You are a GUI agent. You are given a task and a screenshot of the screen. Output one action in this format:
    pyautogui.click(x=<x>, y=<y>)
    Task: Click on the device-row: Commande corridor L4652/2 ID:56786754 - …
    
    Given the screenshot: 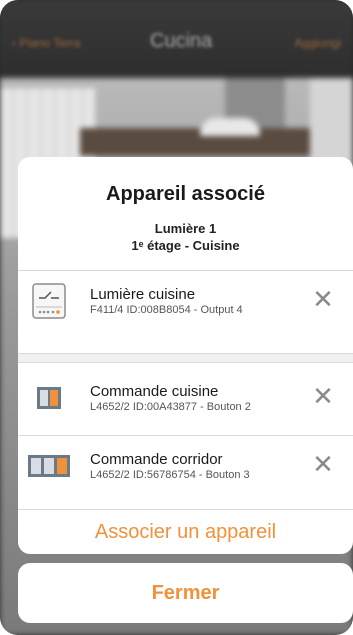 What is the action you would take?
    pyautogui.click(x=185, y=466)
    